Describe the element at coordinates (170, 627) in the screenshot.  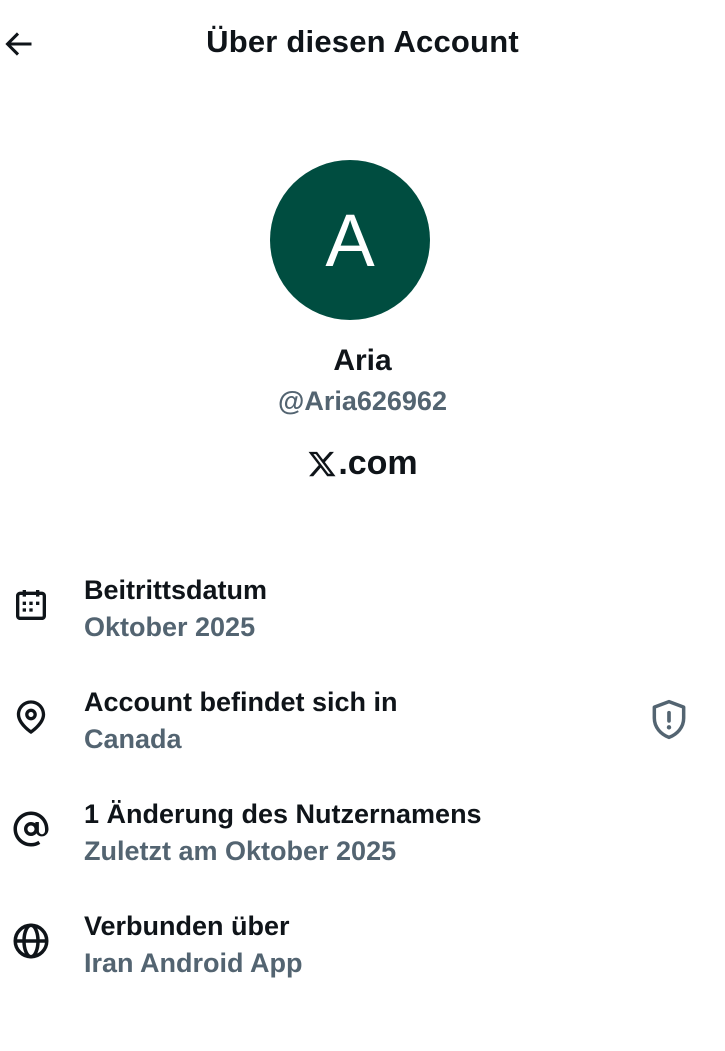
I see `joined-value: Oktober 2025` at that location.